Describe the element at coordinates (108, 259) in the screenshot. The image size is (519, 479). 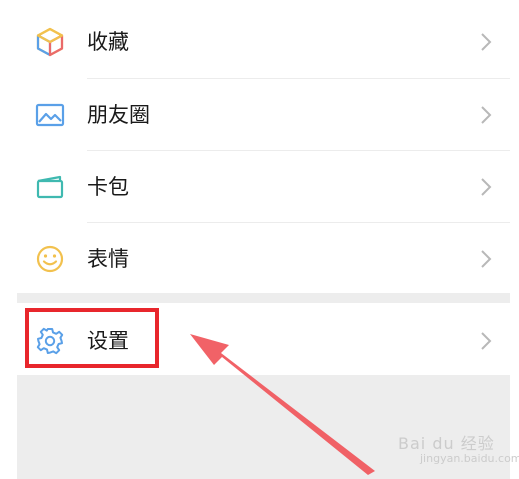
I see `menu-item-label: 表情` at that location.